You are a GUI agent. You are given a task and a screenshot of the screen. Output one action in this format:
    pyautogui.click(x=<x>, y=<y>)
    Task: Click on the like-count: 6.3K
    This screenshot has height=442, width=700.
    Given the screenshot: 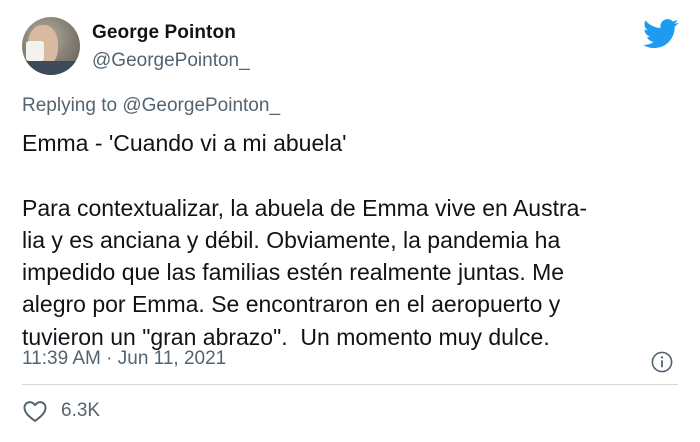 What is the action you would take?
    pyautogui.click(x=81, y=410)
    